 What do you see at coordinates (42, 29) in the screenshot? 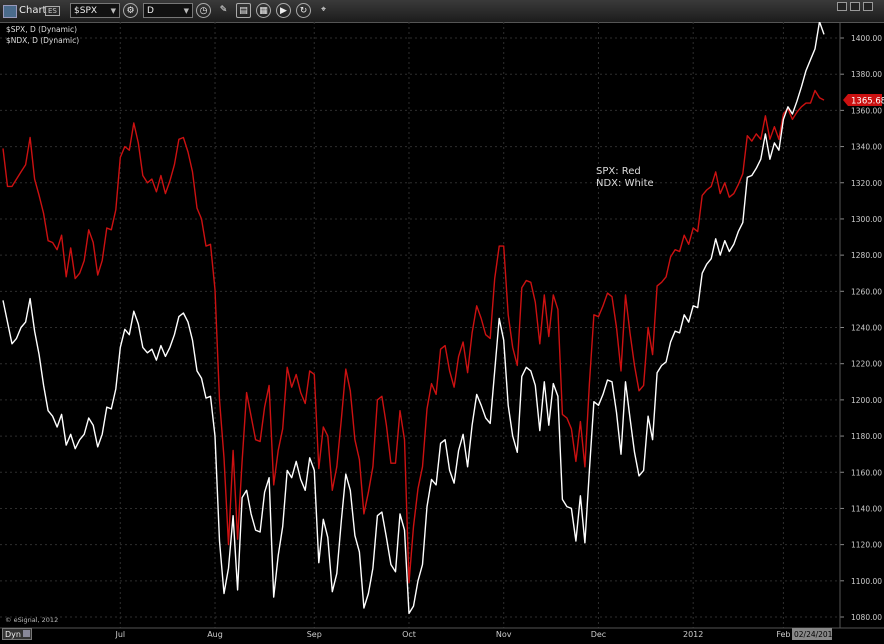
I see `legend-spx: $SPX, D (Dynamic)` at bounding box center [42, 29].